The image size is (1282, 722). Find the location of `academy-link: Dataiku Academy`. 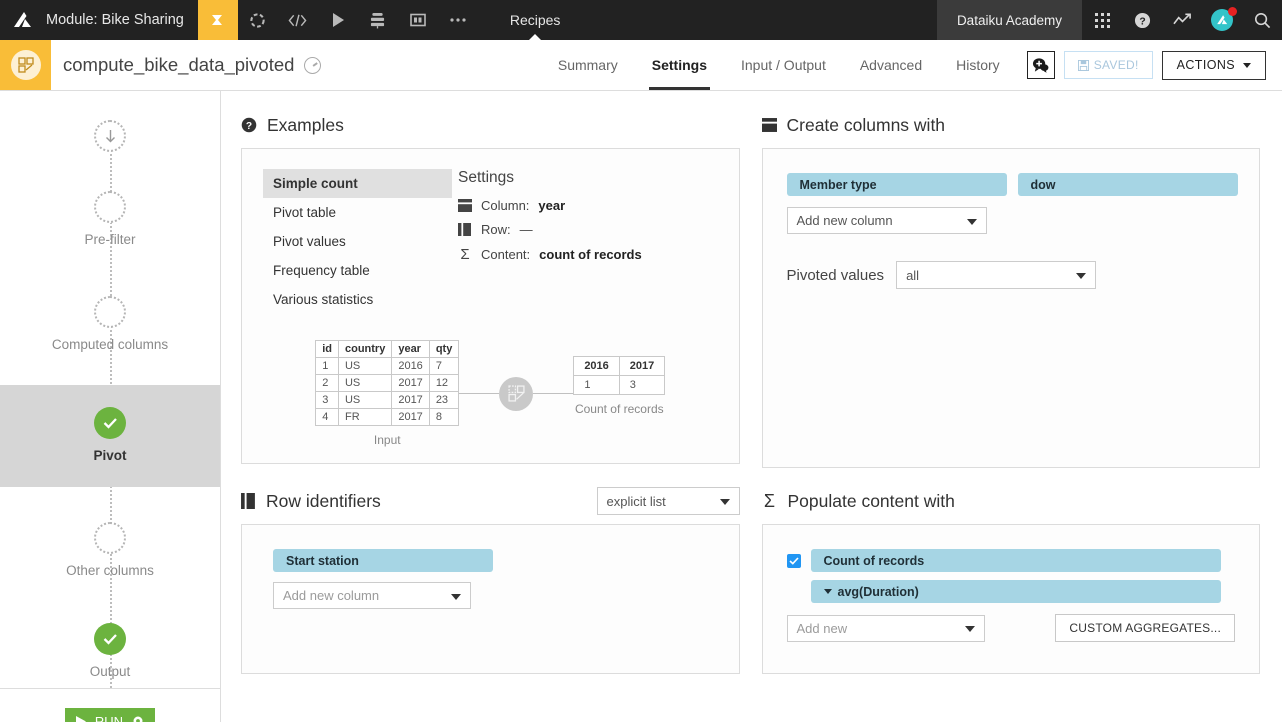

academy-link: Dataiku Academy is located at coordinates (1009, 20).